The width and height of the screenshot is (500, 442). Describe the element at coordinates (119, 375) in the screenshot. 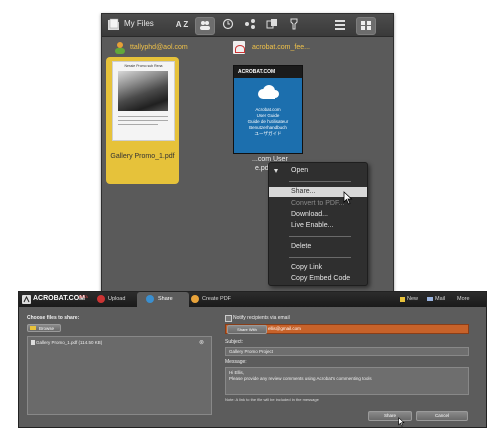

I see `file-list: Gallery Promo_1.pdf (114.50 KB) ⊗` at that location.